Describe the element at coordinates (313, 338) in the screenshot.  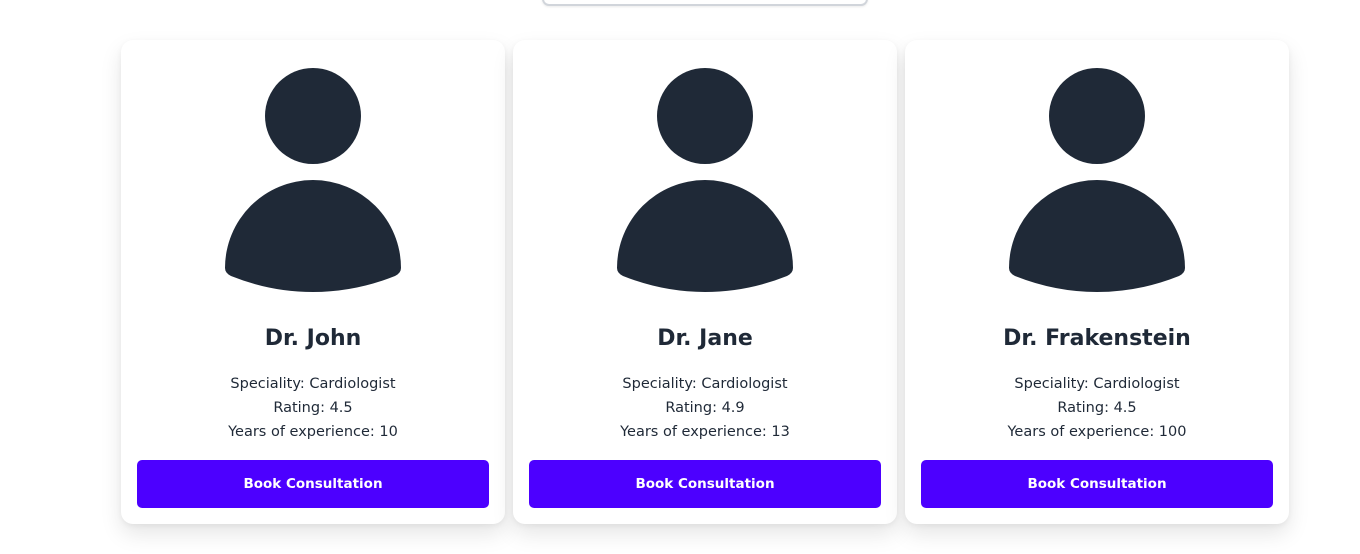
I see `doctor-name: Dr. John` at that location.